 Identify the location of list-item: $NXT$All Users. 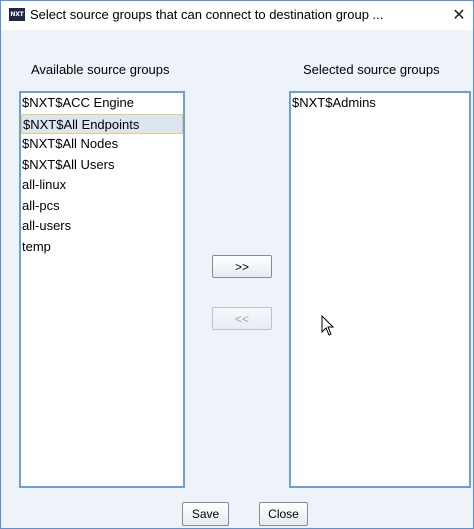
(102, 165).